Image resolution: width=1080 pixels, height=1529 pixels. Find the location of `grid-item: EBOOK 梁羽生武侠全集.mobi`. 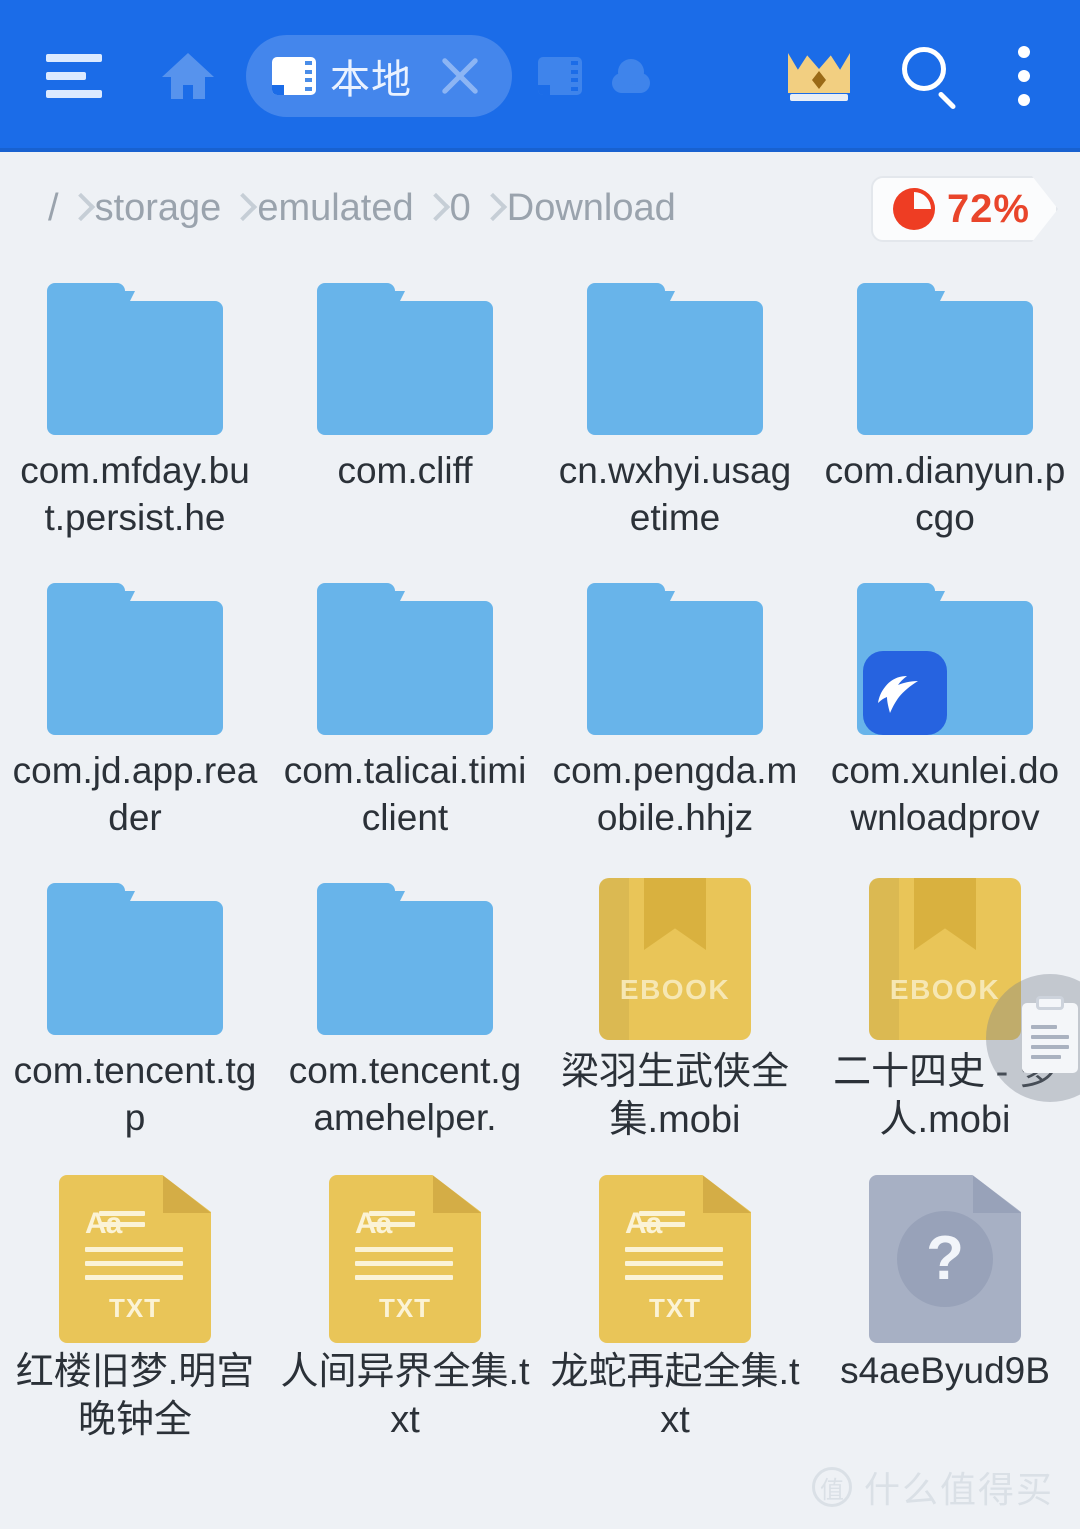

grid-item: EBOOK 梁羽生武侠全集.mobi is located at coordinates (675, 1014).